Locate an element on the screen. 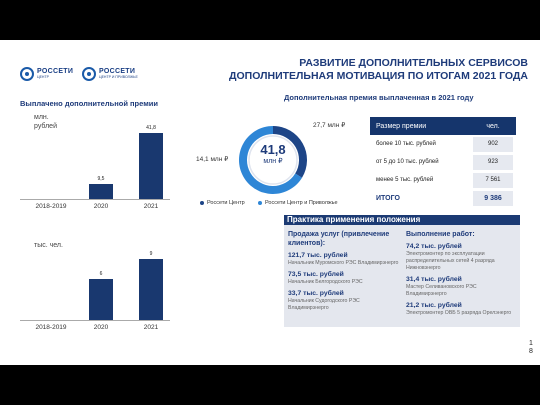  practice-title: Практика применения положения is located at coordinates (402, 220).